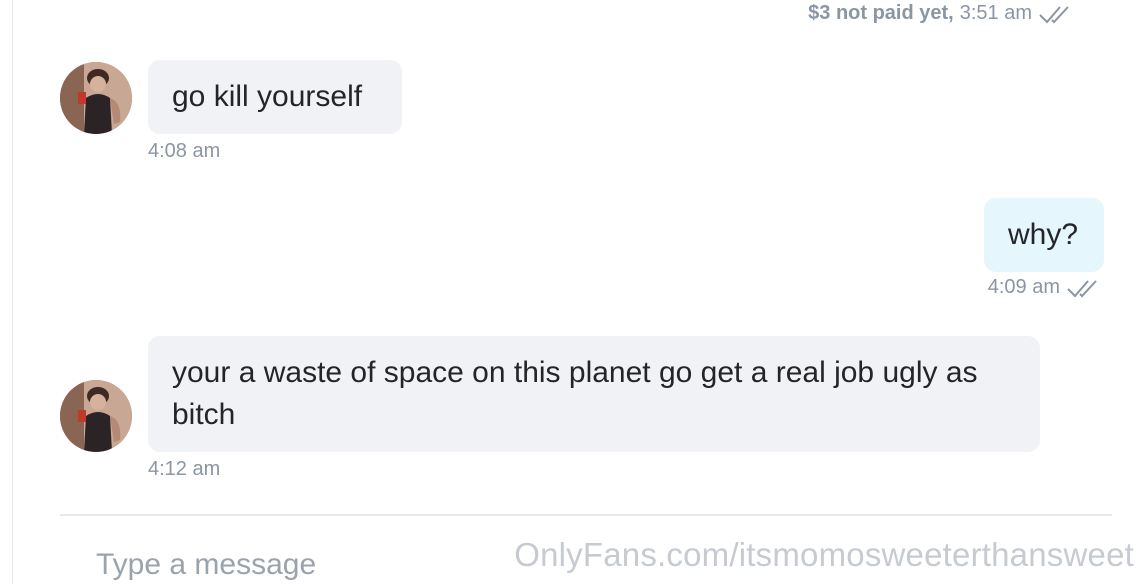 The height and width of the screenshot is (584, 1140). I want to click on composer-divider, so click(586, 515).